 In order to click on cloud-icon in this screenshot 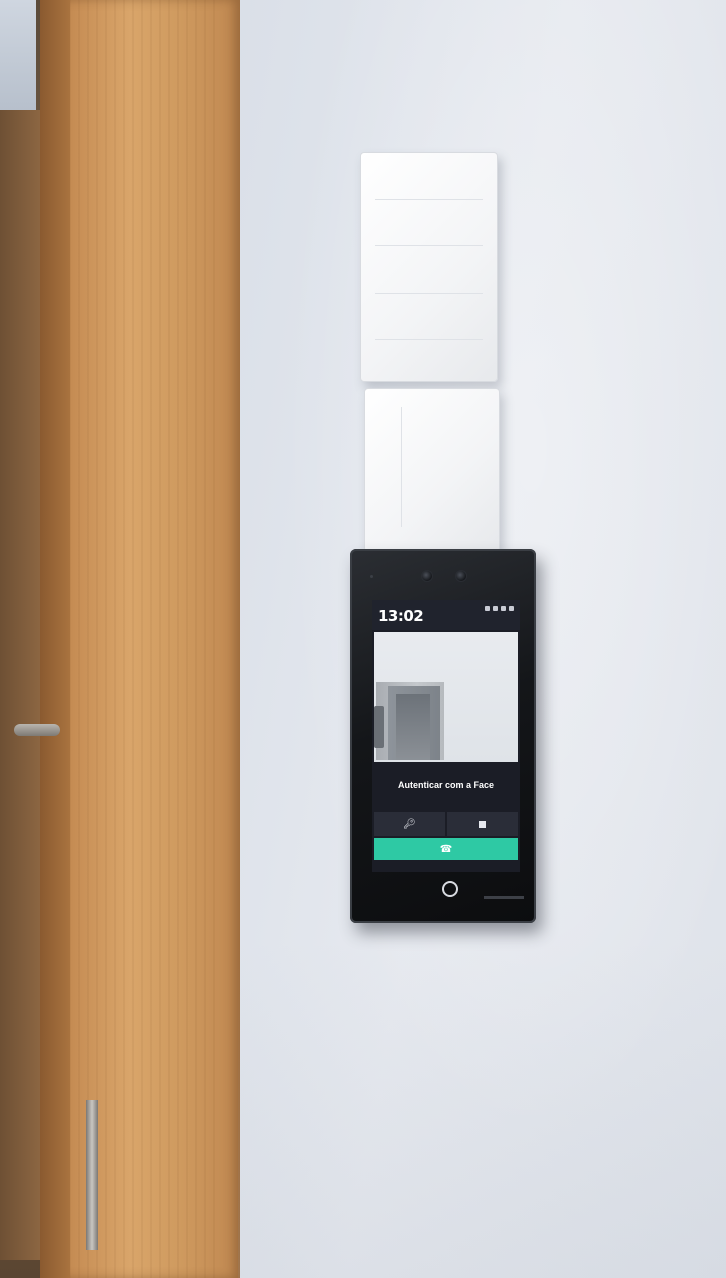, I will do `click(503, 608)`.